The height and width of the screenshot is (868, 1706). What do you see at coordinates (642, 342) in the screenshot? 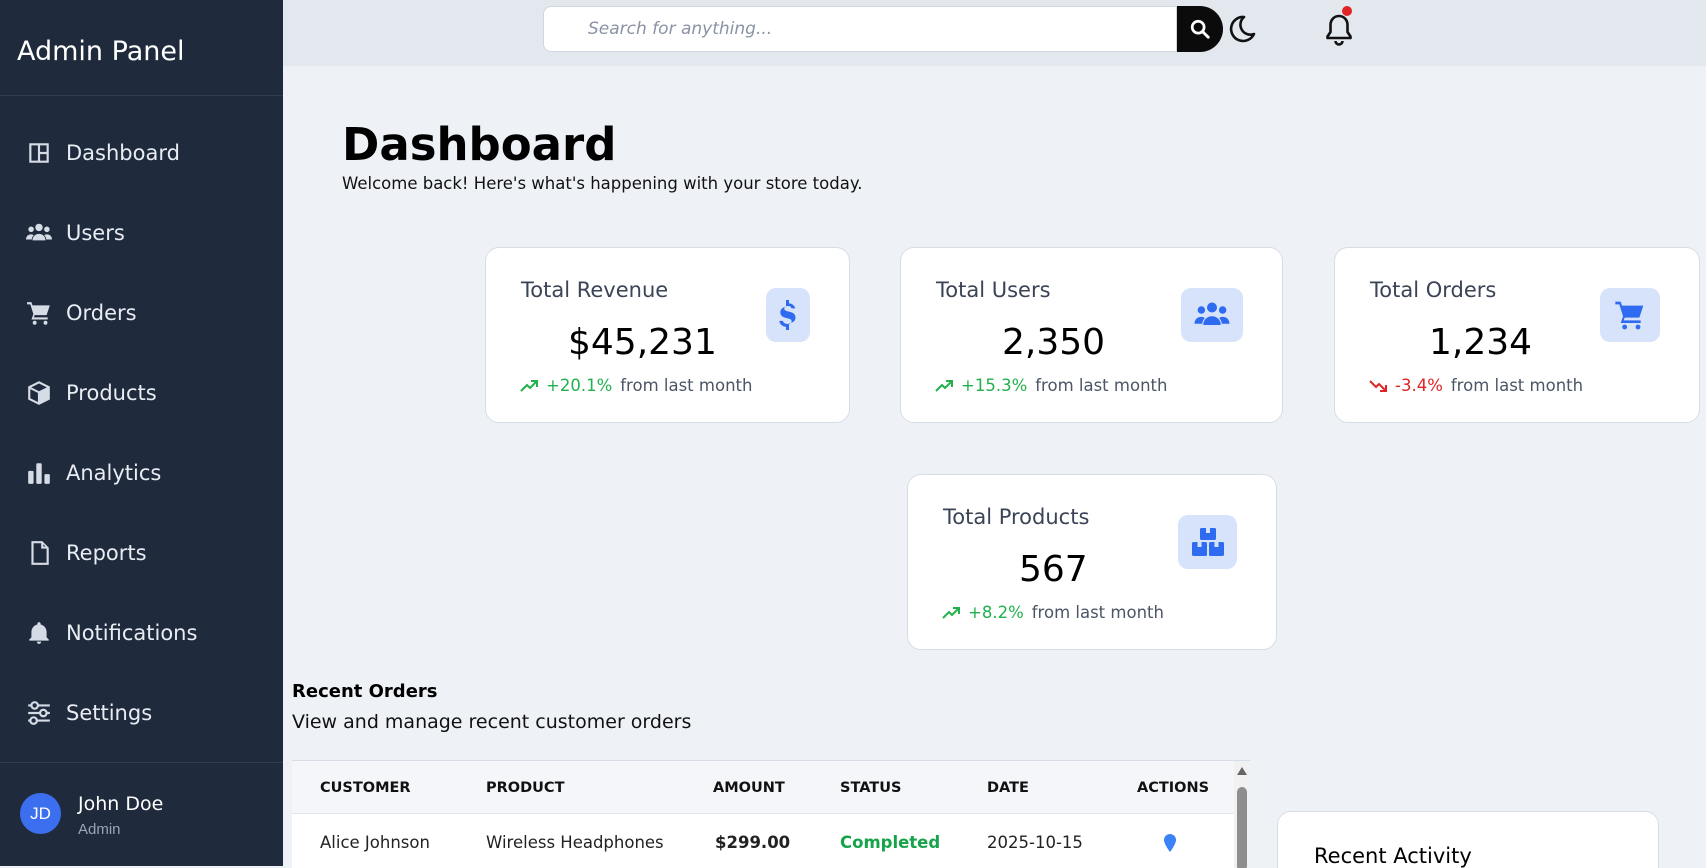
I see `stat-value: $45,231` at bounding box center [642, 342].